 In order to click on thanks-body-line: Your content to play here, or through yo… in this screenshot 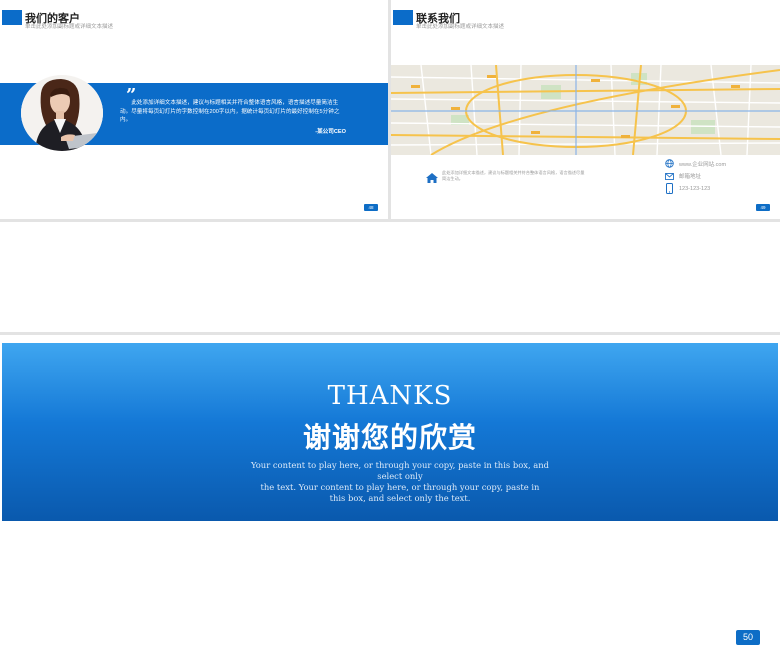, I will do `click(400, 470)`.